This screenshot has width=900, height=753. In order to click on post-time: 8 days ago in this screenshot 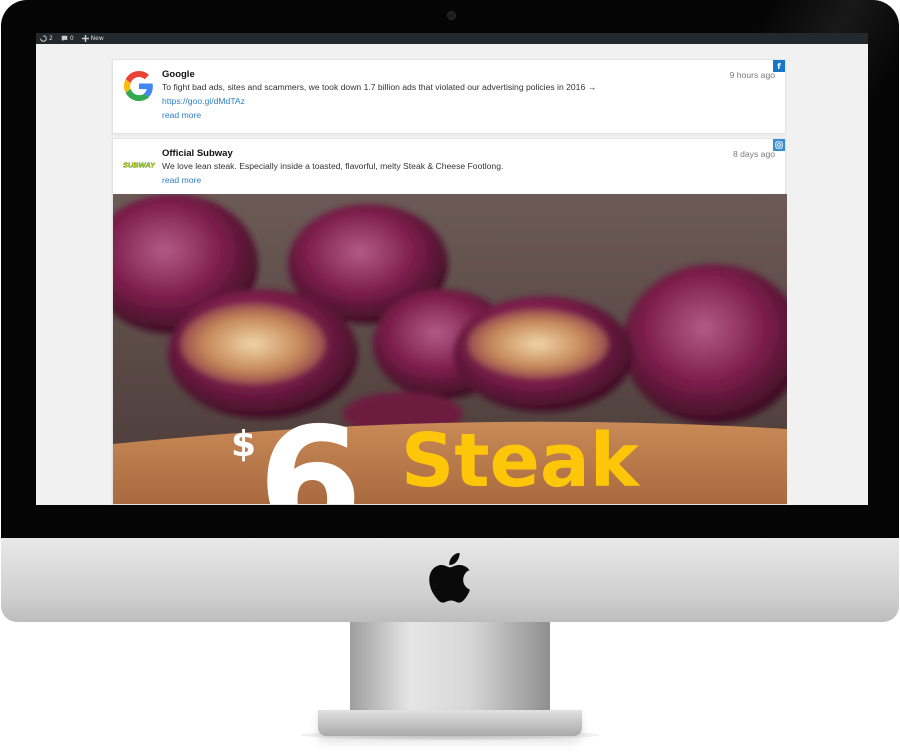, I will do `click(753, 154)`.